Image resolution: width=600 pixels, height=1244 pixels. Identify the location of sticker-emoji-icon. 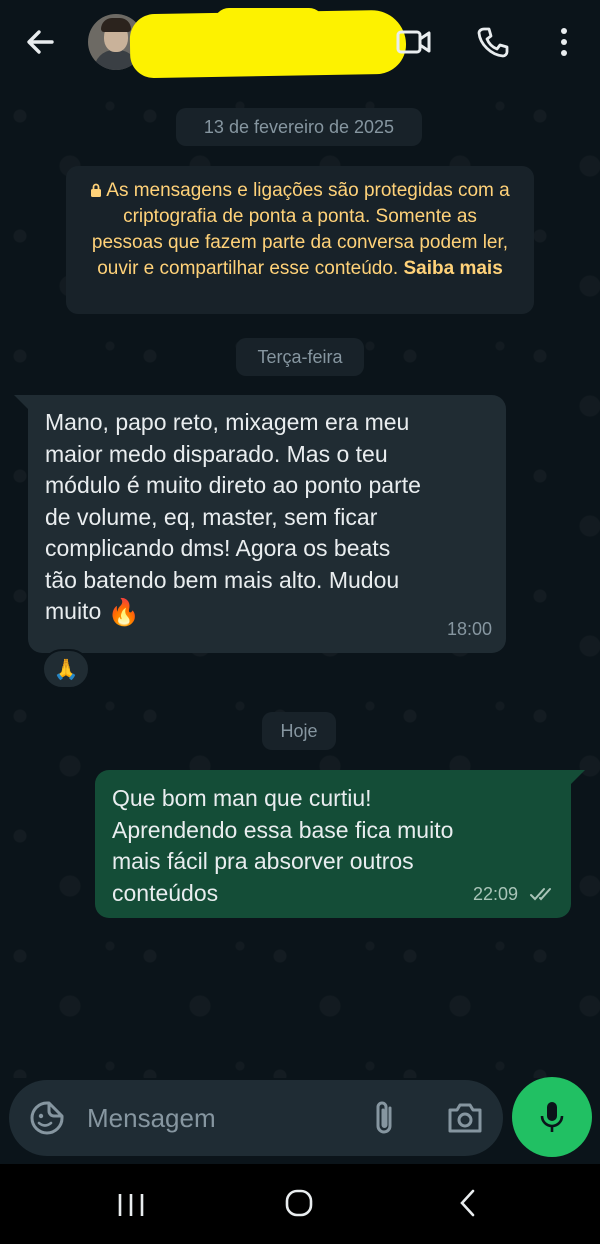
(47, 1118).